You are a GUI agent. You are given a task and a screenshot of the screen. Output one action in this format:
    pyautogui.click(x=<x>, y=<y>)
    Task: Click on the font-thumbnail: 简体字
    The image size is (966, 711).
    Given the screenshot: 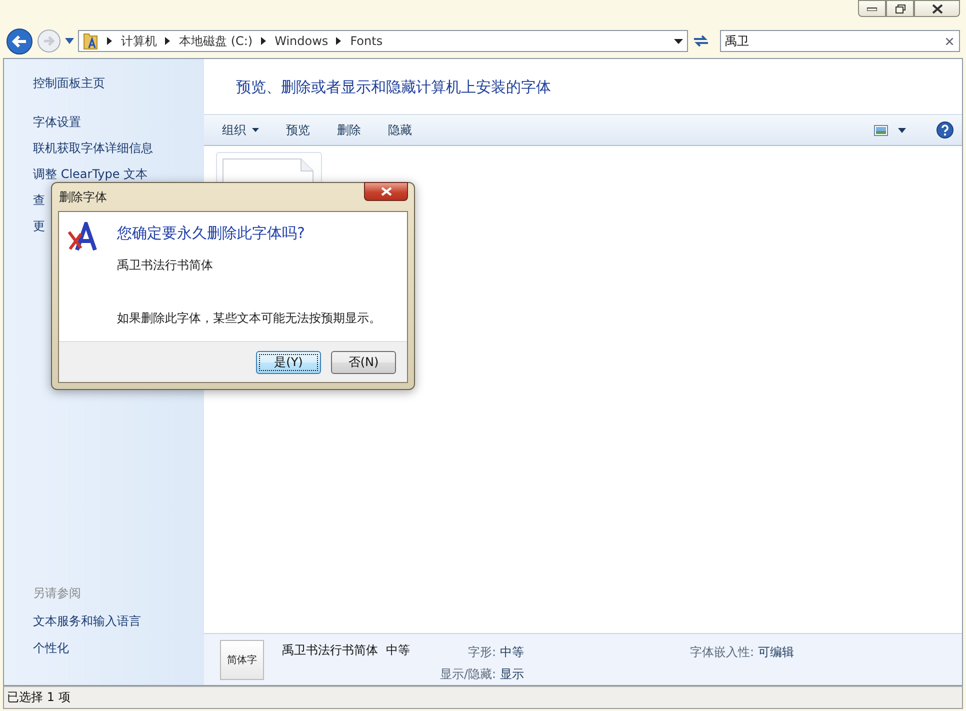 What is the action you would take?
    pyautogui.click(x=242, y=660)
    